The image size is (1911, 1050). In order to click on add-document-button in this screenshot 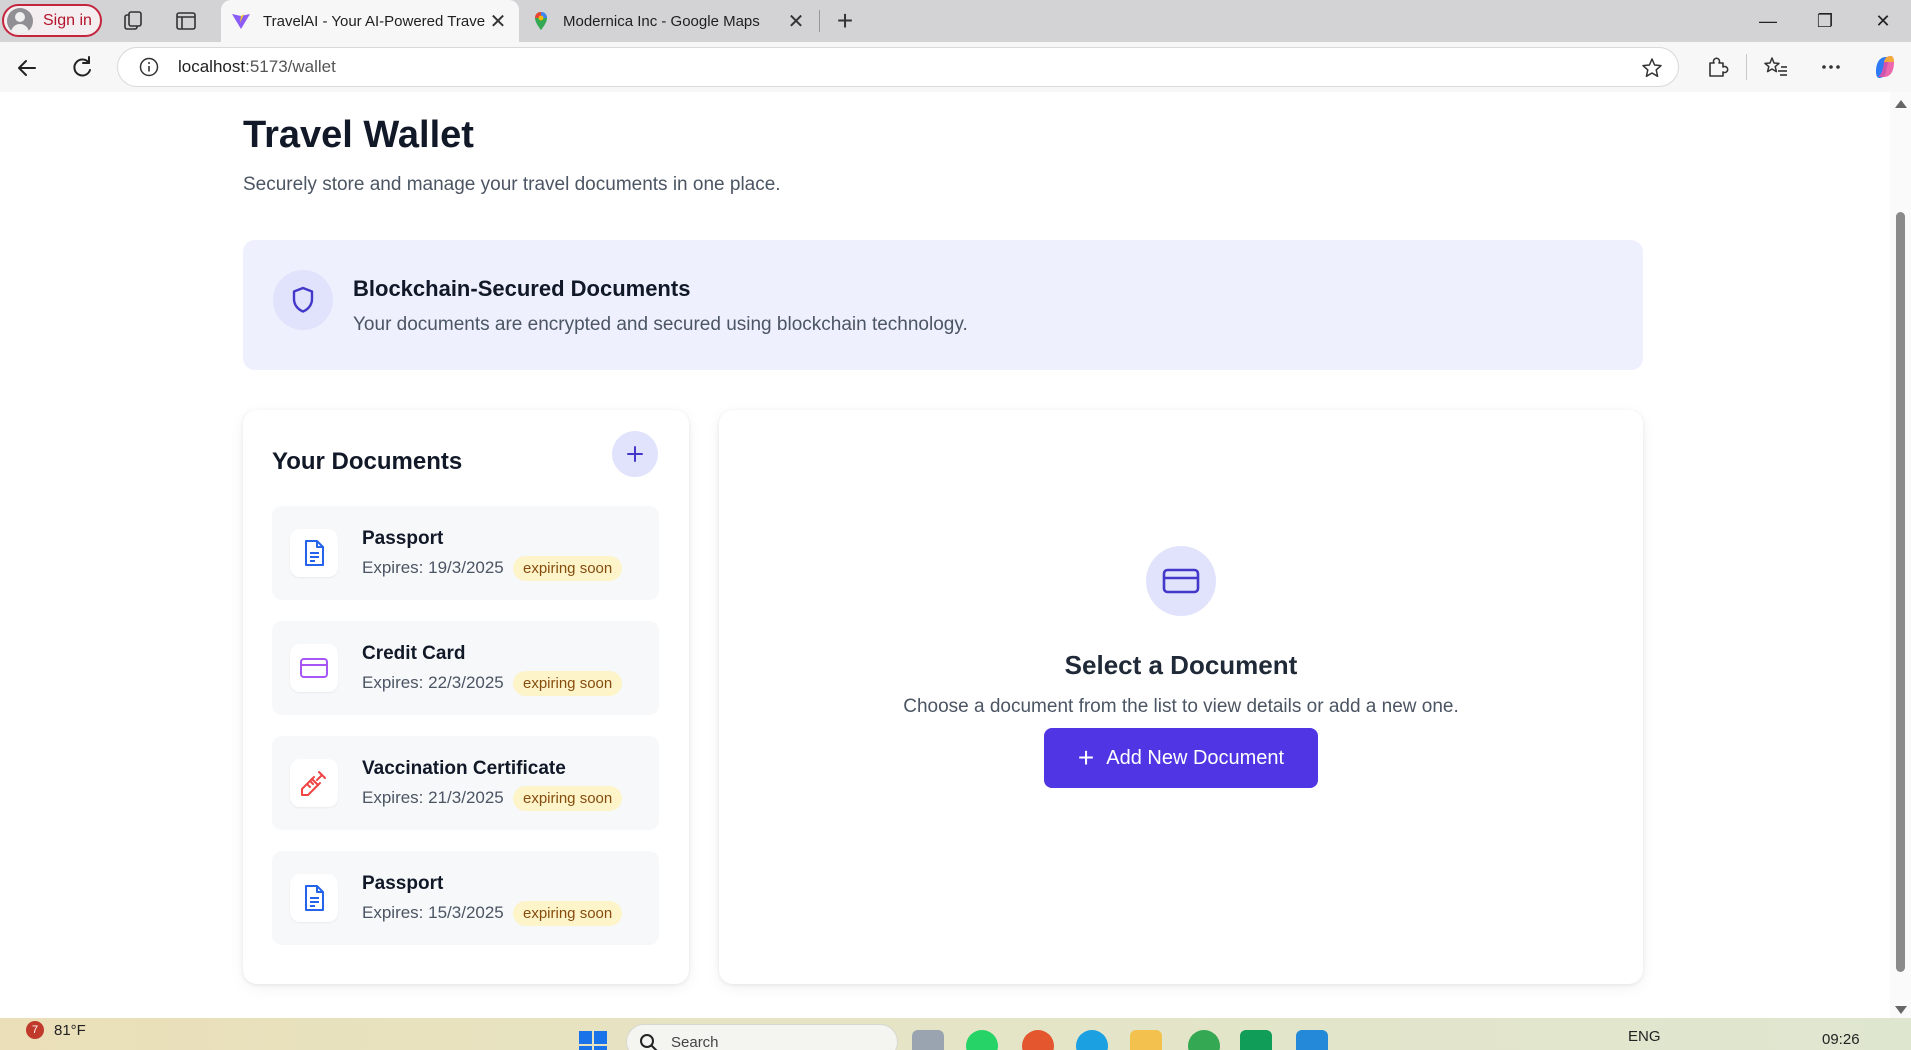, I will do `click(635, 454)`.